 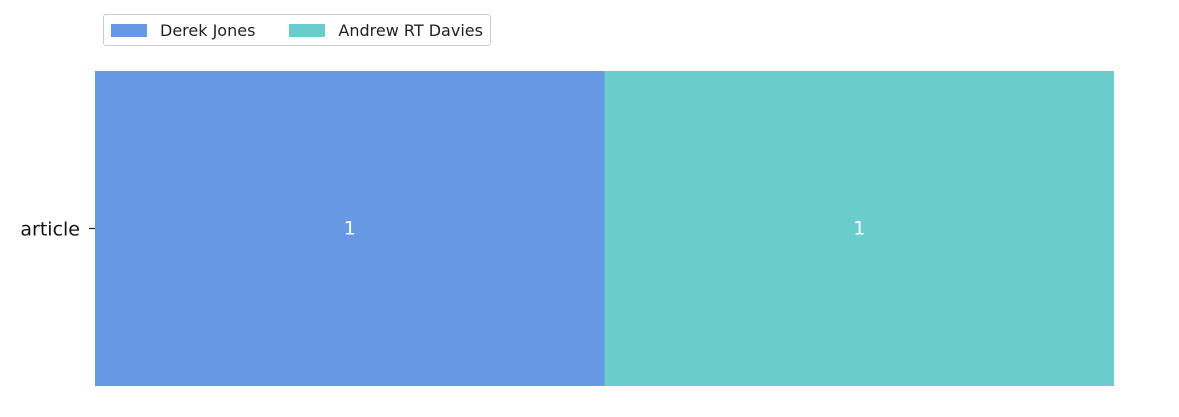 What do you see at coordinates (859, 229) in the screenshot?
I see `data-label-andrew-rt-davies-article: 1` at bounding box center [859, 229].